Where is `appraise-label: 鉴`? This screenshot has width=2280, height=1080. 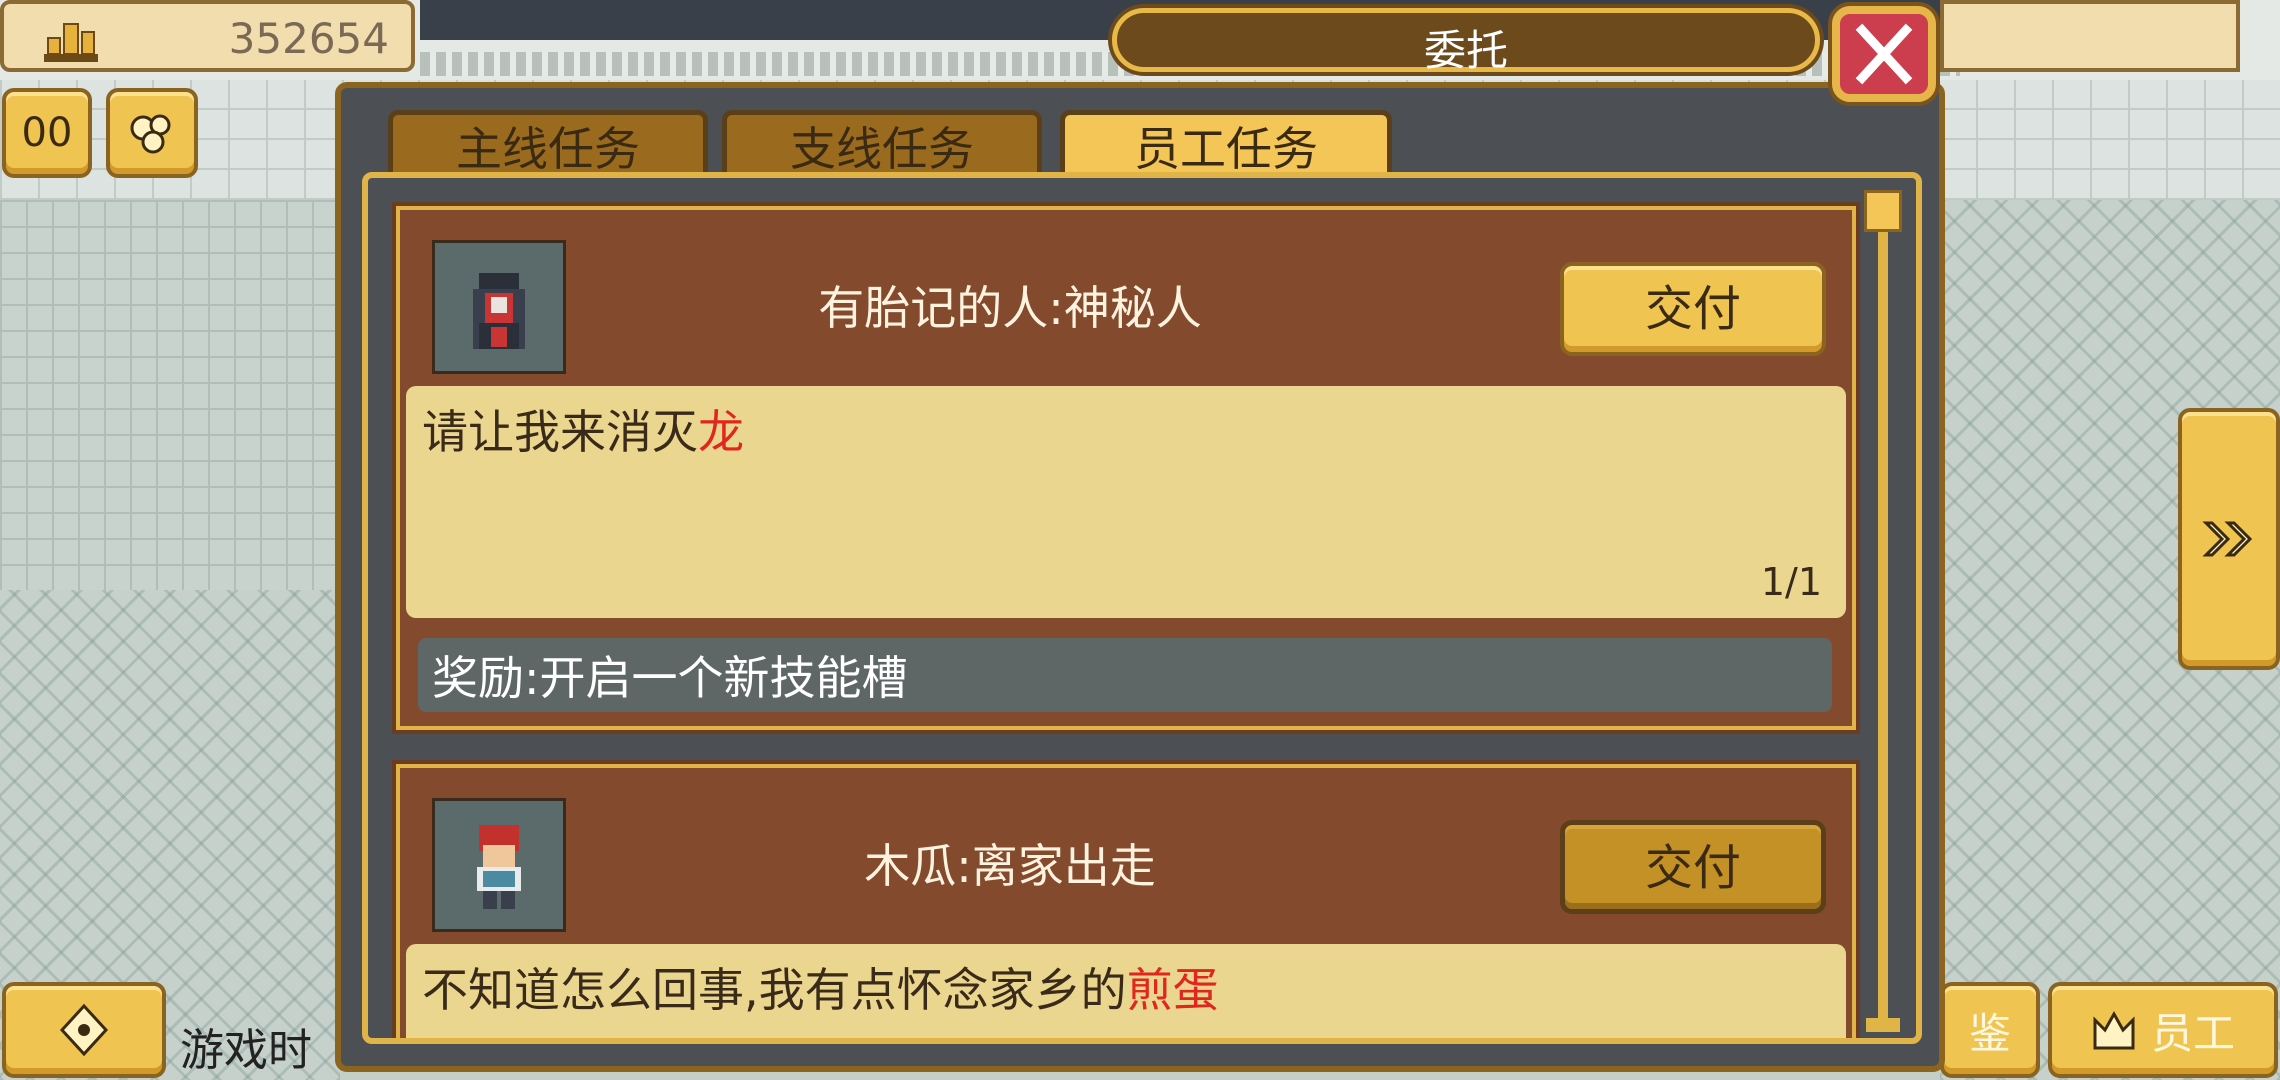
appraise-label: 鉴 is located at coordinates (1989, 1033).